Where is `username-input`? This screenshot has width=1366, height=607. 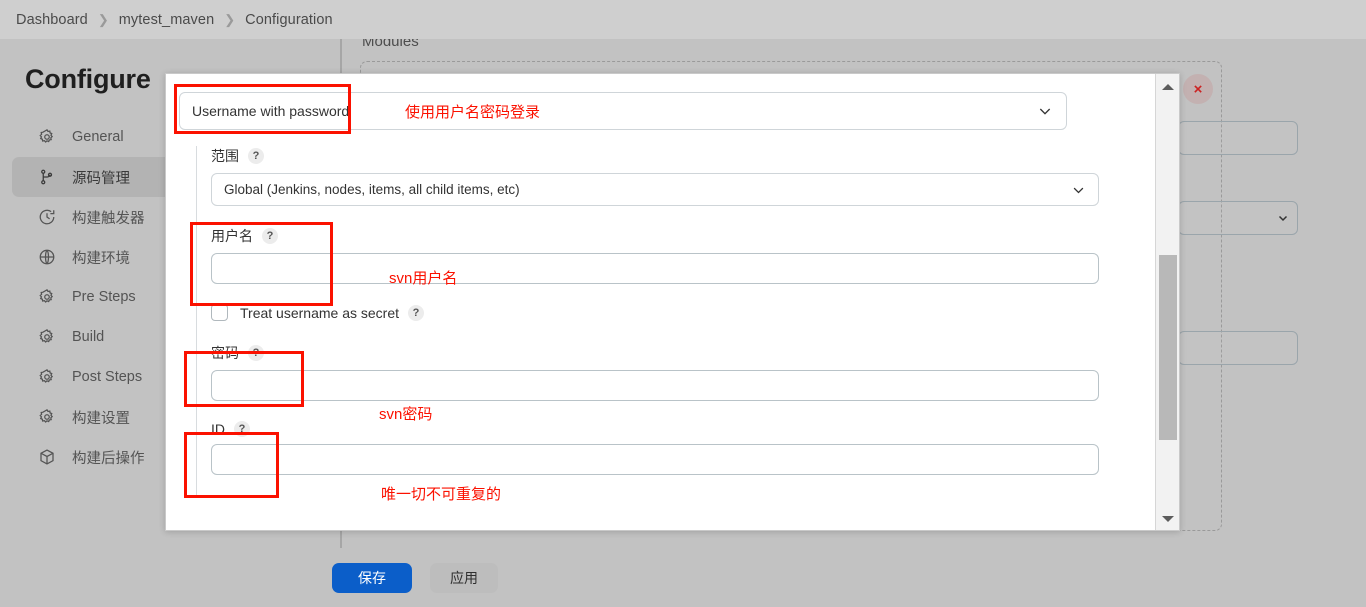
username-input is located at coordinates (655, 268).